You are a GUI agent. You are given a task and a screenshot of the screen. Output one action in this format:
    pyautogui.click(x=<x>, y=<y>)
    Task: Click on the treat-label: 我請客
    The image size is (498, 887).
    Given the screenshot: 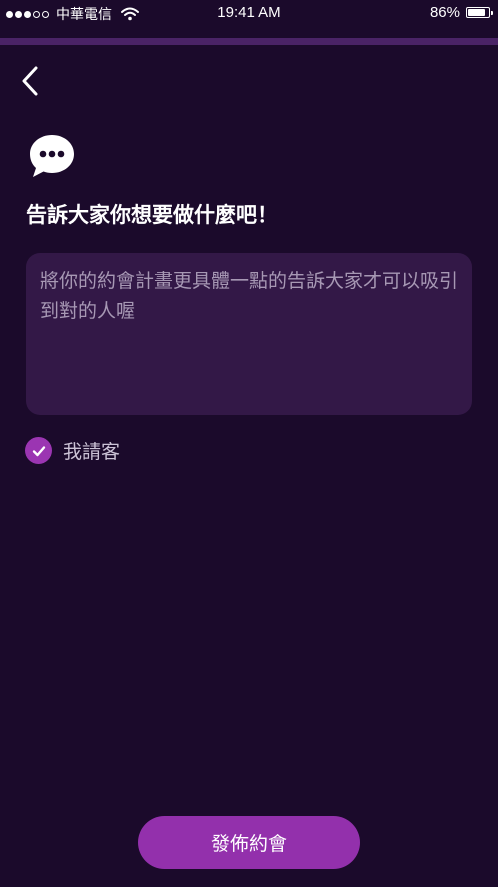 What is the action you would take?
    pyautogui.click(x=92, y=452)
    